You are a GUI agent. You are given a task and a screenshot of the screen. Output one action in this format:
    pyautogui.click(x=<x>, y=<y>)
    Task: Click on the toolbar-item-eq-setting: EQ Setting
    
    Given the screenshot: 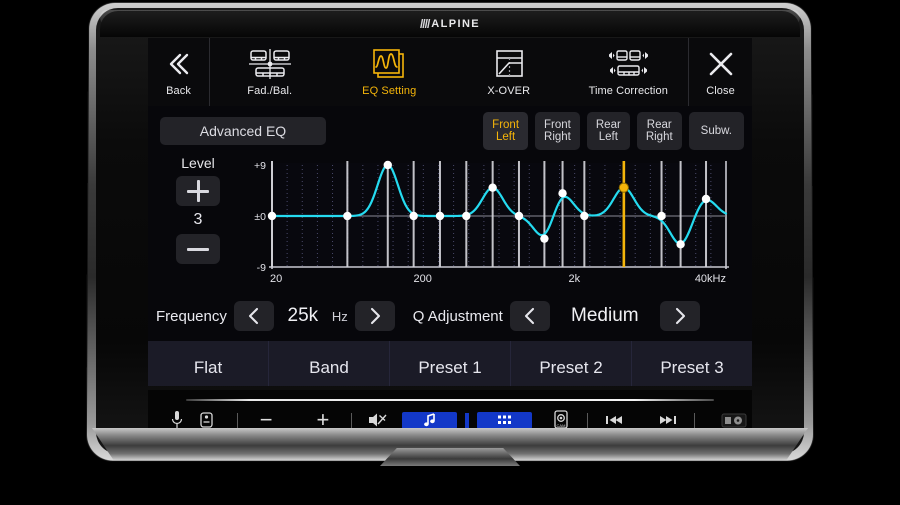 What is the action you would take?
    pyautogui.click(x=390, y=72)
    